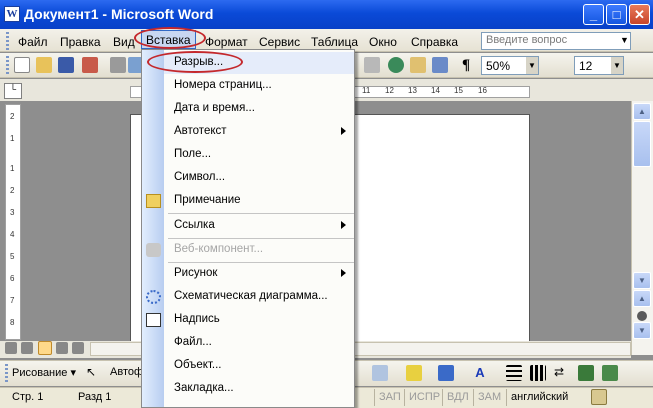  I want to click on shadow-style-icon, so click(586, 373).